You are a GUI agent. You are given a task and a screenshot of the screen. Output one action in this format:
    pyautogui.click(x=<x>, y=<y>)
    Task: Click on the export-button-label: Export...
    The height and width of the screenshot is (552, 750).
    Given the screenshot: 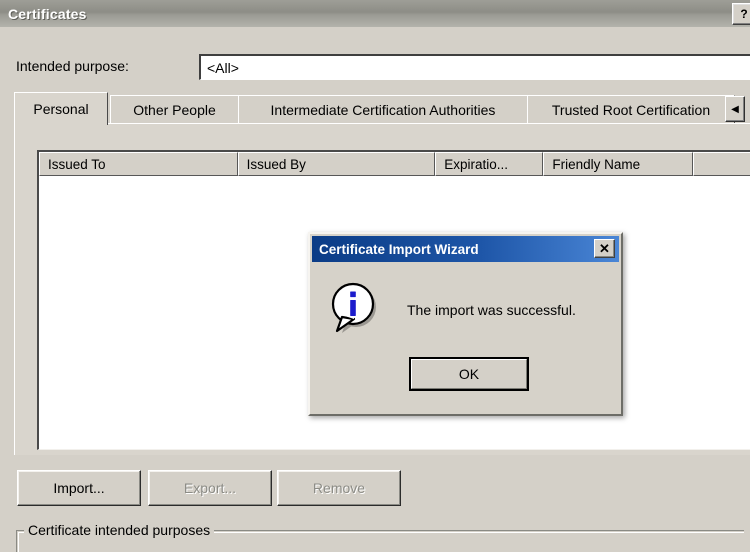 What is the action you would take?
    pyautogui.click(x=210, y=488)
    